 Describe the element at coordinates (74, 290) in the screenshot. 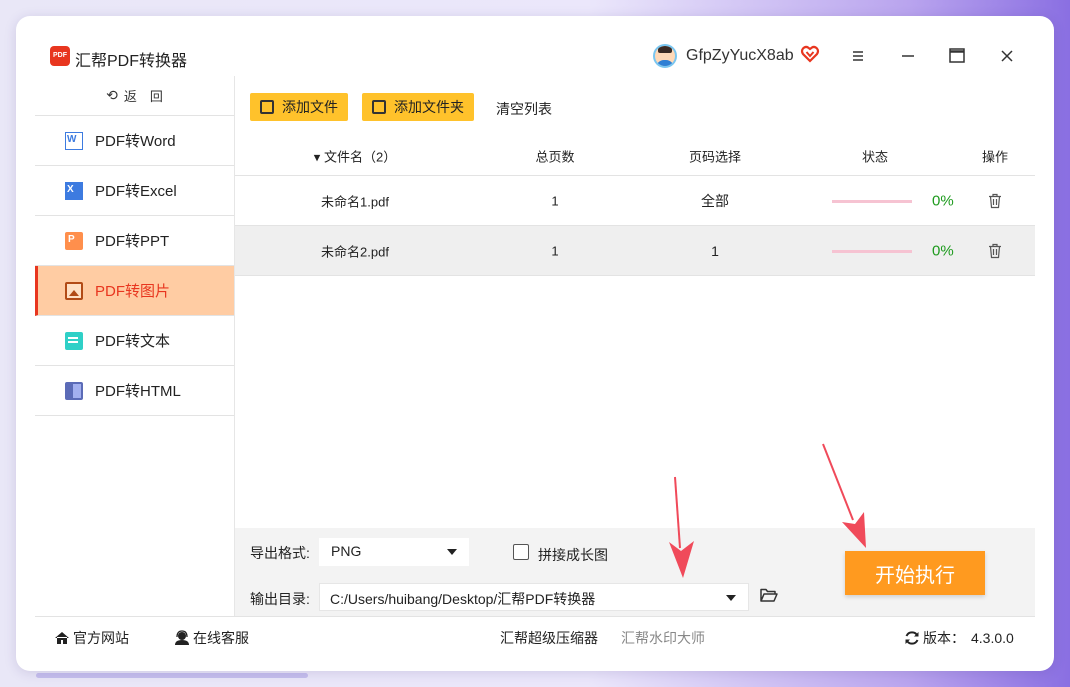

I see `image-icon` at that location.